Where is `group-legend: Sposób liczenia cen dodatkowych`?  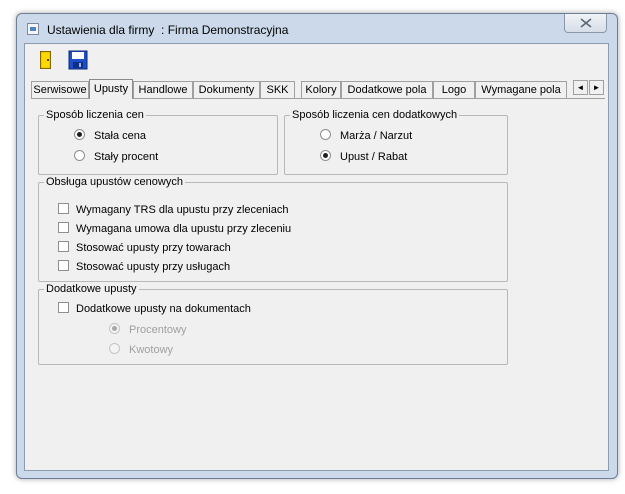 group-legend: Sposób liczenia cen dodatkowych is located at coordinates (375, 115).